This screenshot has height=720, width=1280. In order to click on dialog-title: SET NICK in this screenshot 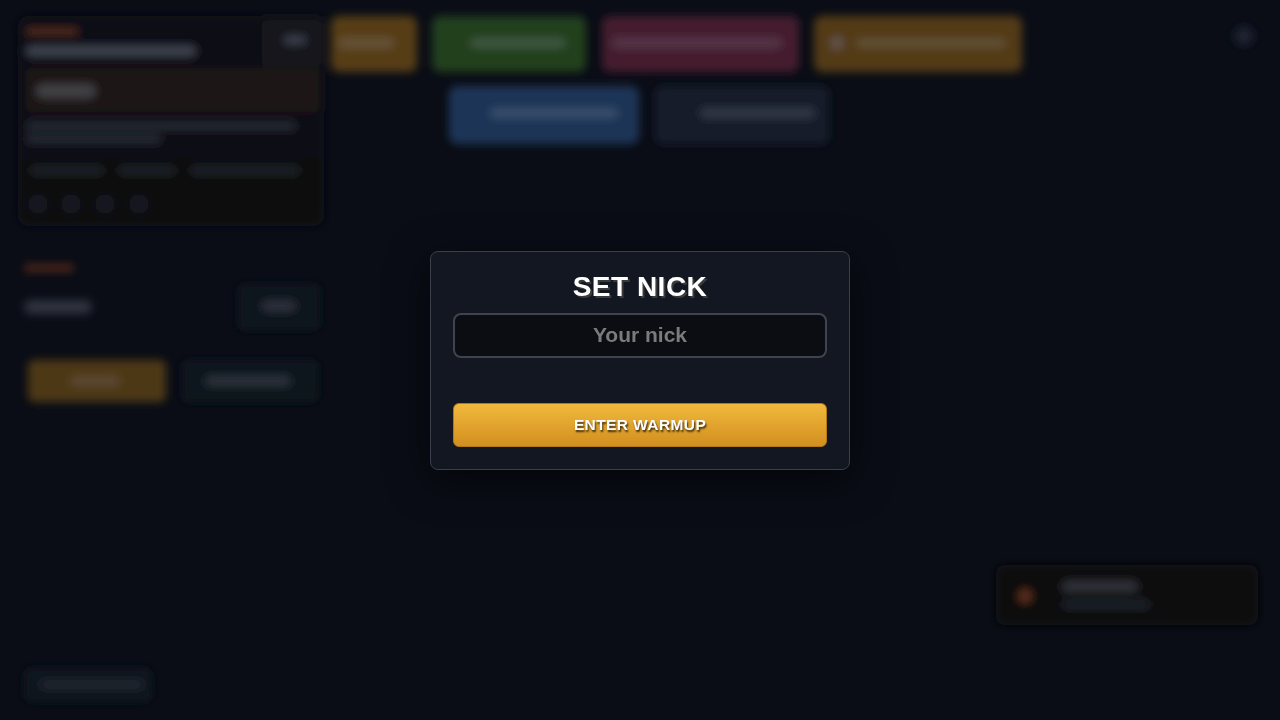, I will do `click(640, 286)`.